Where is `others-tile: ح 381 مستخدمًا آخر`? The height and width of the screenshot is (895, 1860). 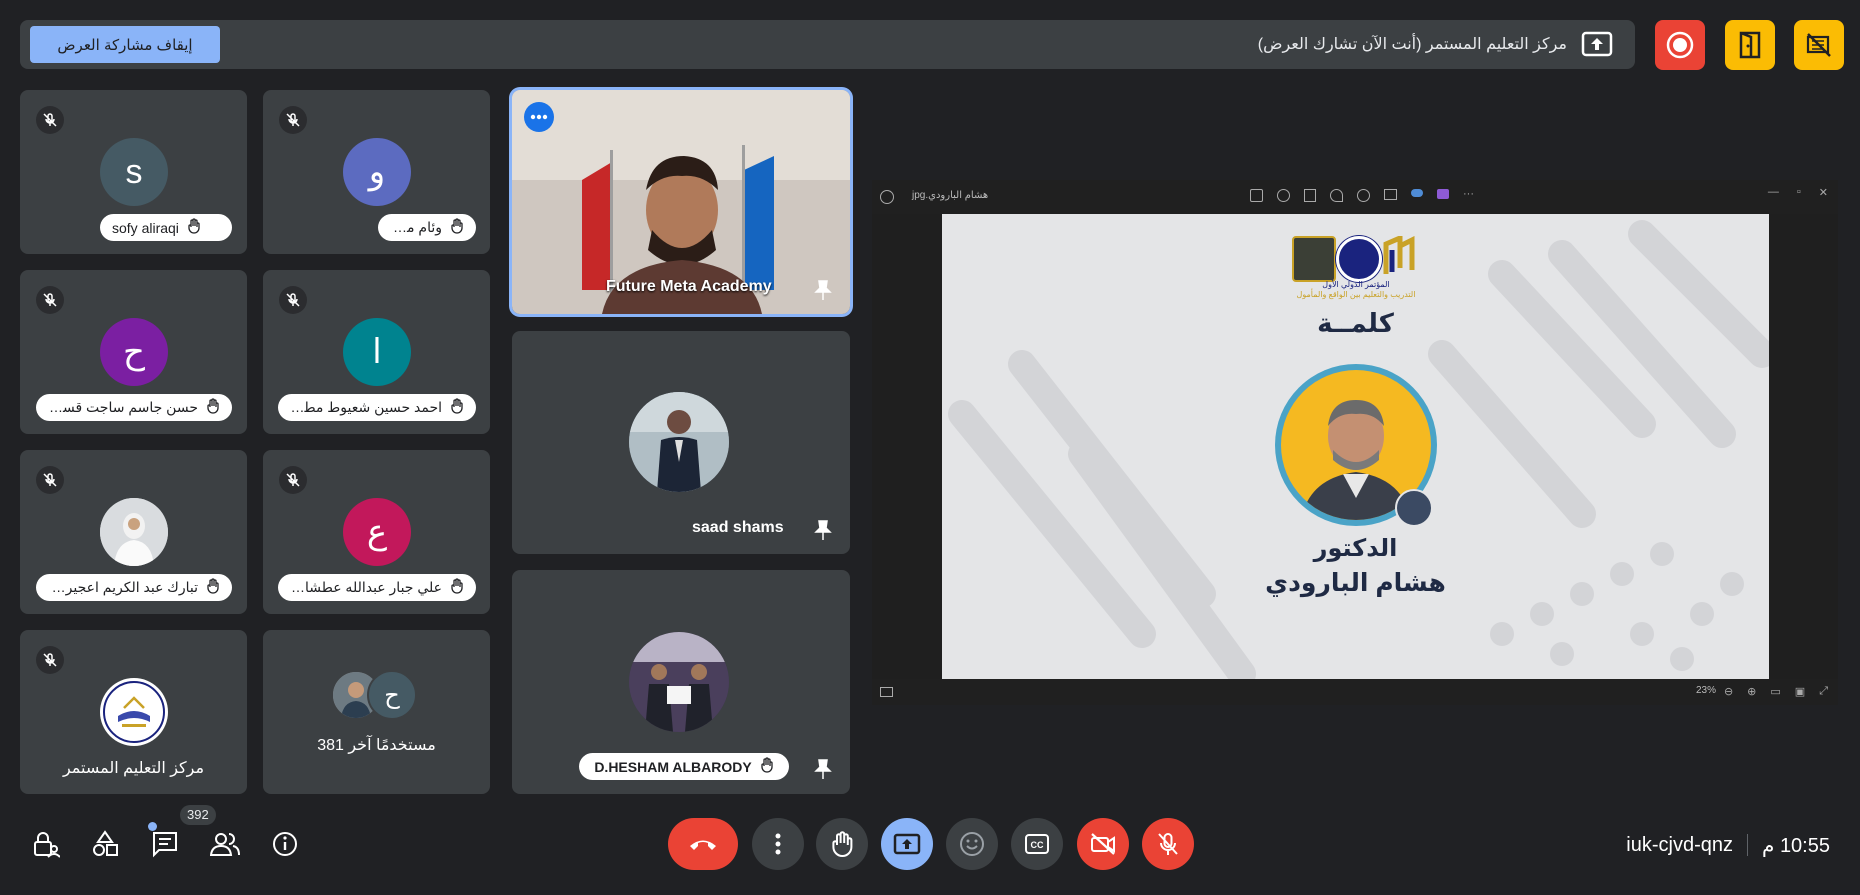
others-tile: ح 381 مستخدمًا آخر is located at coordinates (376, 712).